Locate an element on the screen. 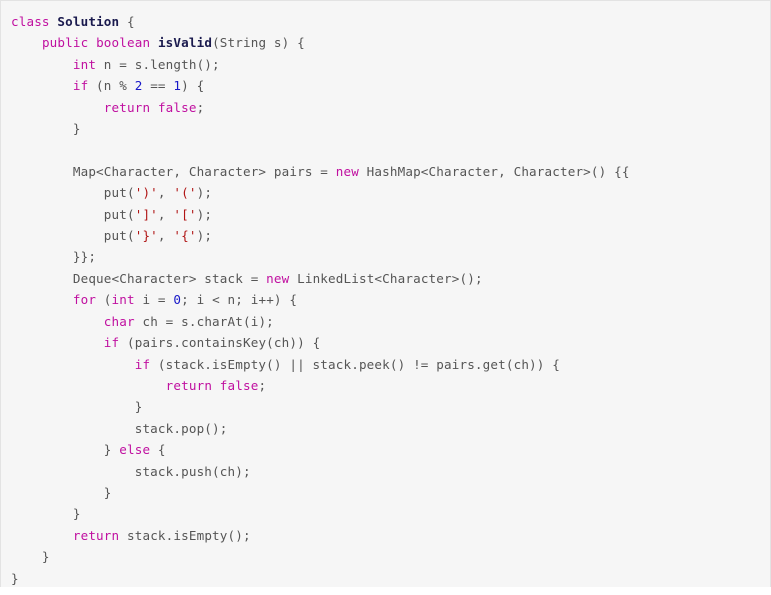 This screenshot has width=771, height=595. token-char-literal: ')' is located at coordinates (146, 193).